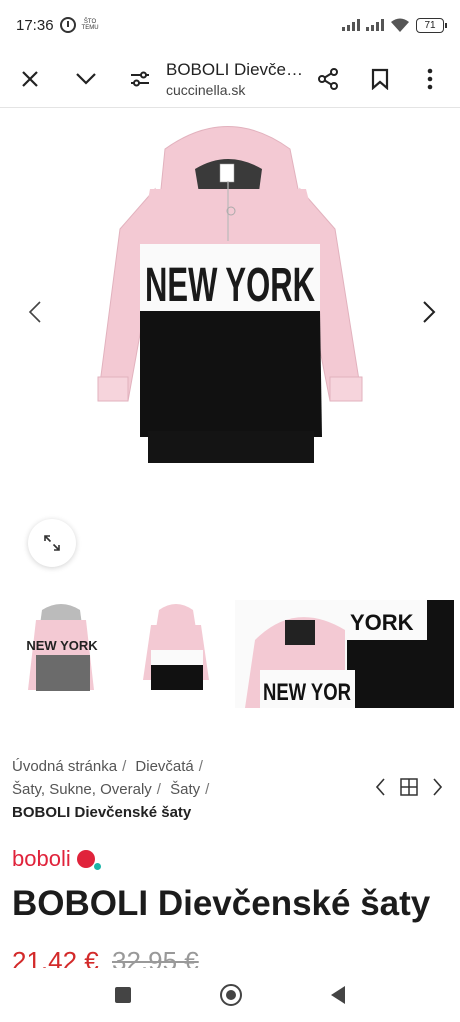 Image resolution: width=460 pixels, height=1022 pixels. I want to click on grid-icon, so click(409, 789).